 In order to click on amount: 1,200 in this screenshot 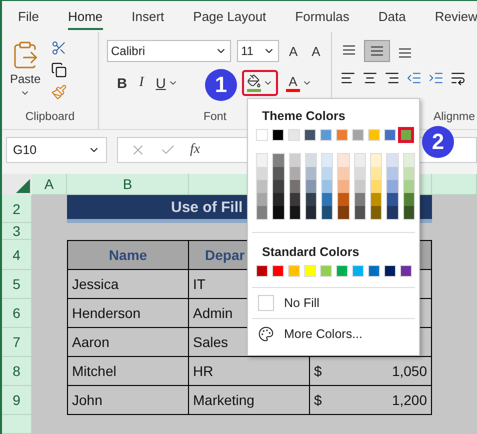, I will do `click(409, 400)`.